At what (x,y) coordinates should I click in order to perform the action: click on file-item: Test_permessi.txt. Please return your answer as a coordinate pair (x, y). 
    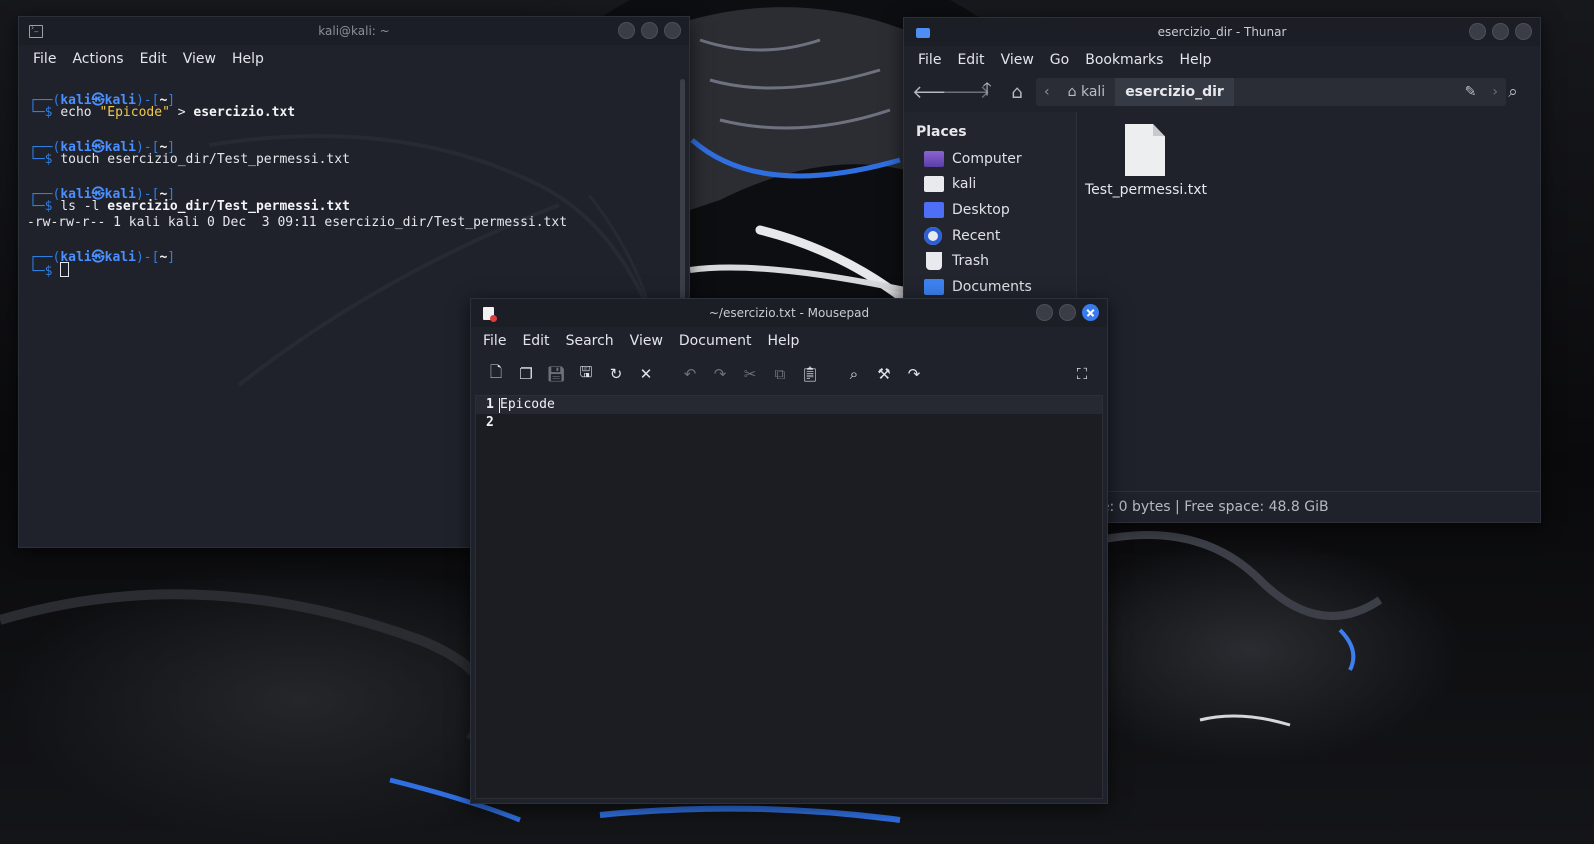
    Looking at the image, I should click on (1146, 161).